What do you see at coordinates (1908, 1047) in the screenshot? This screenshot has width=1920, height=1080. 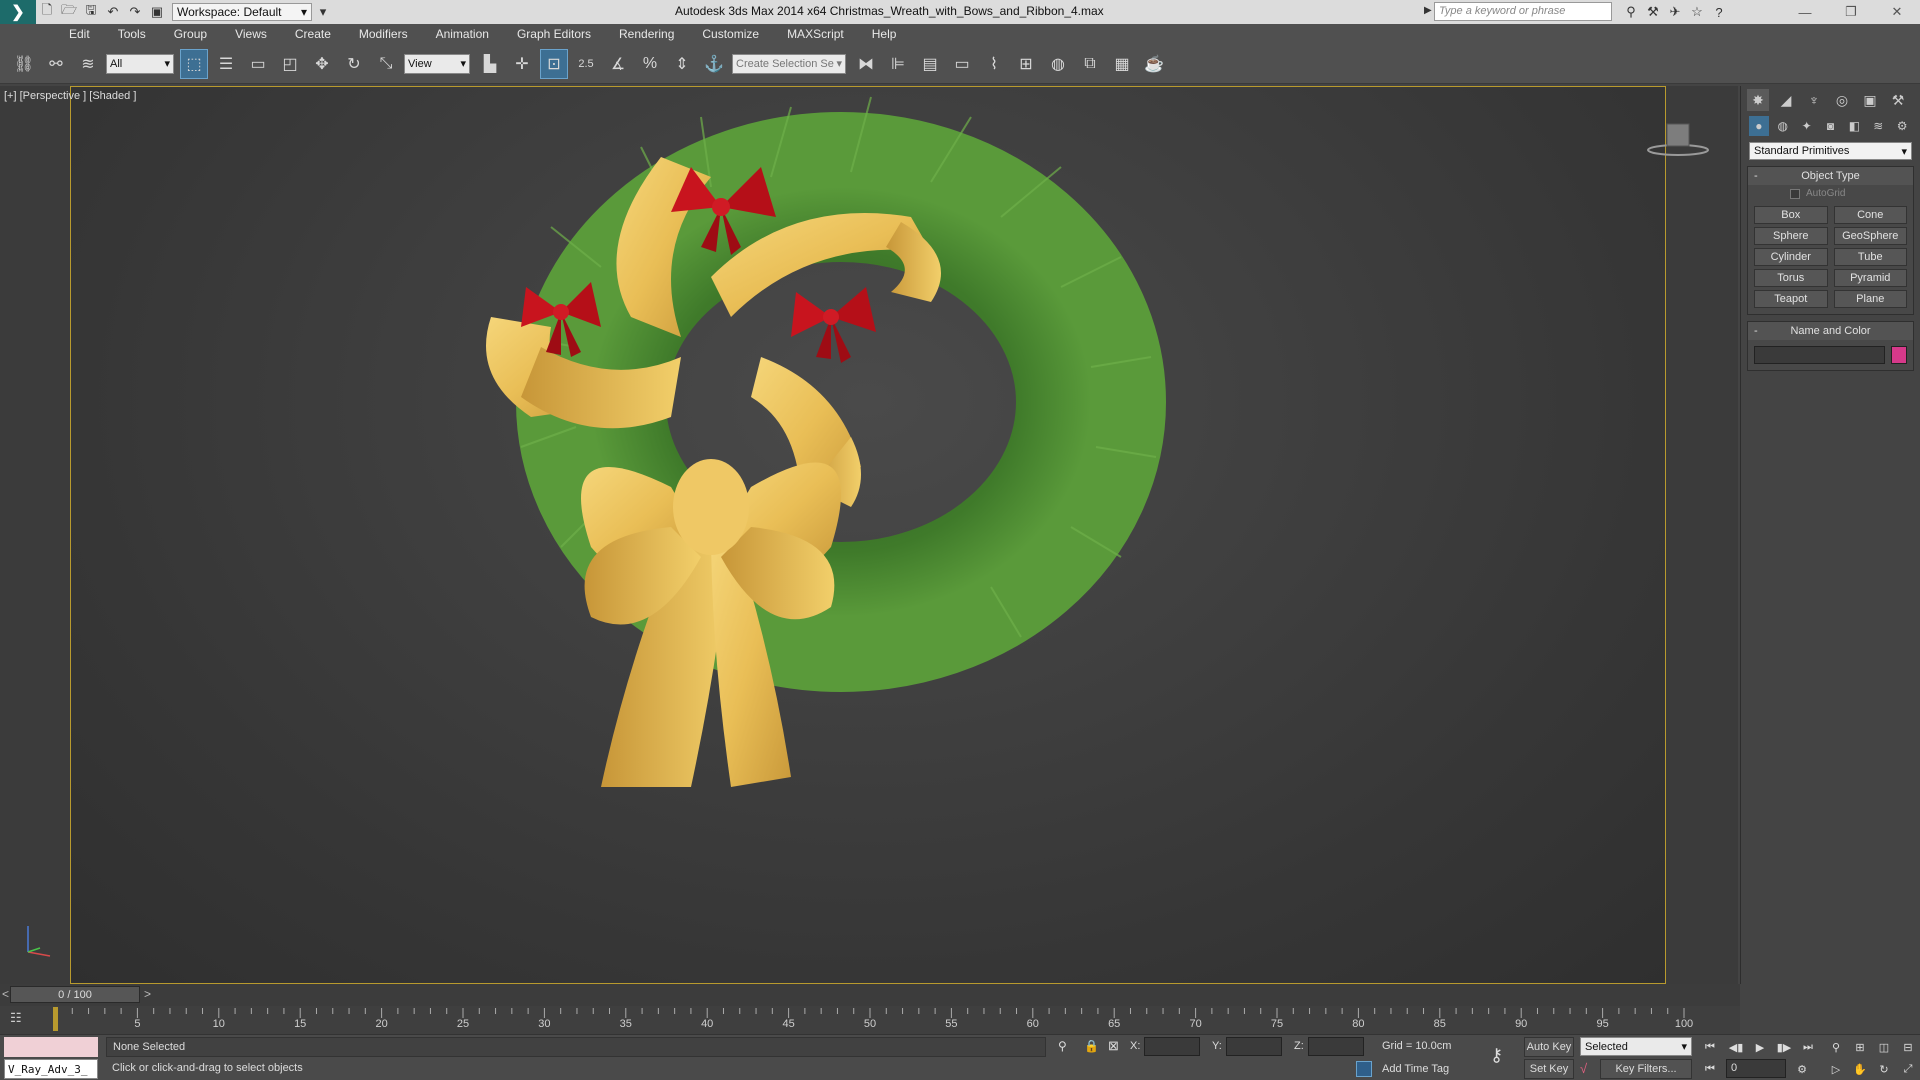 I see `zoom-extents-all-icon: ⊟` at bounding box center [1908, 1047].